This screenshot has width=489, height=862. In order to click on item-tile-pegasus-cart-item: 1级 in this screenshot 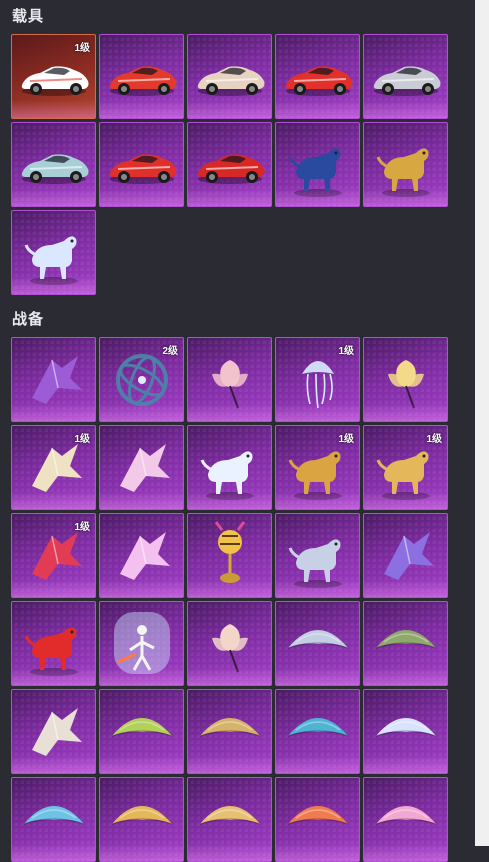, I will do `click(405, 467)`.